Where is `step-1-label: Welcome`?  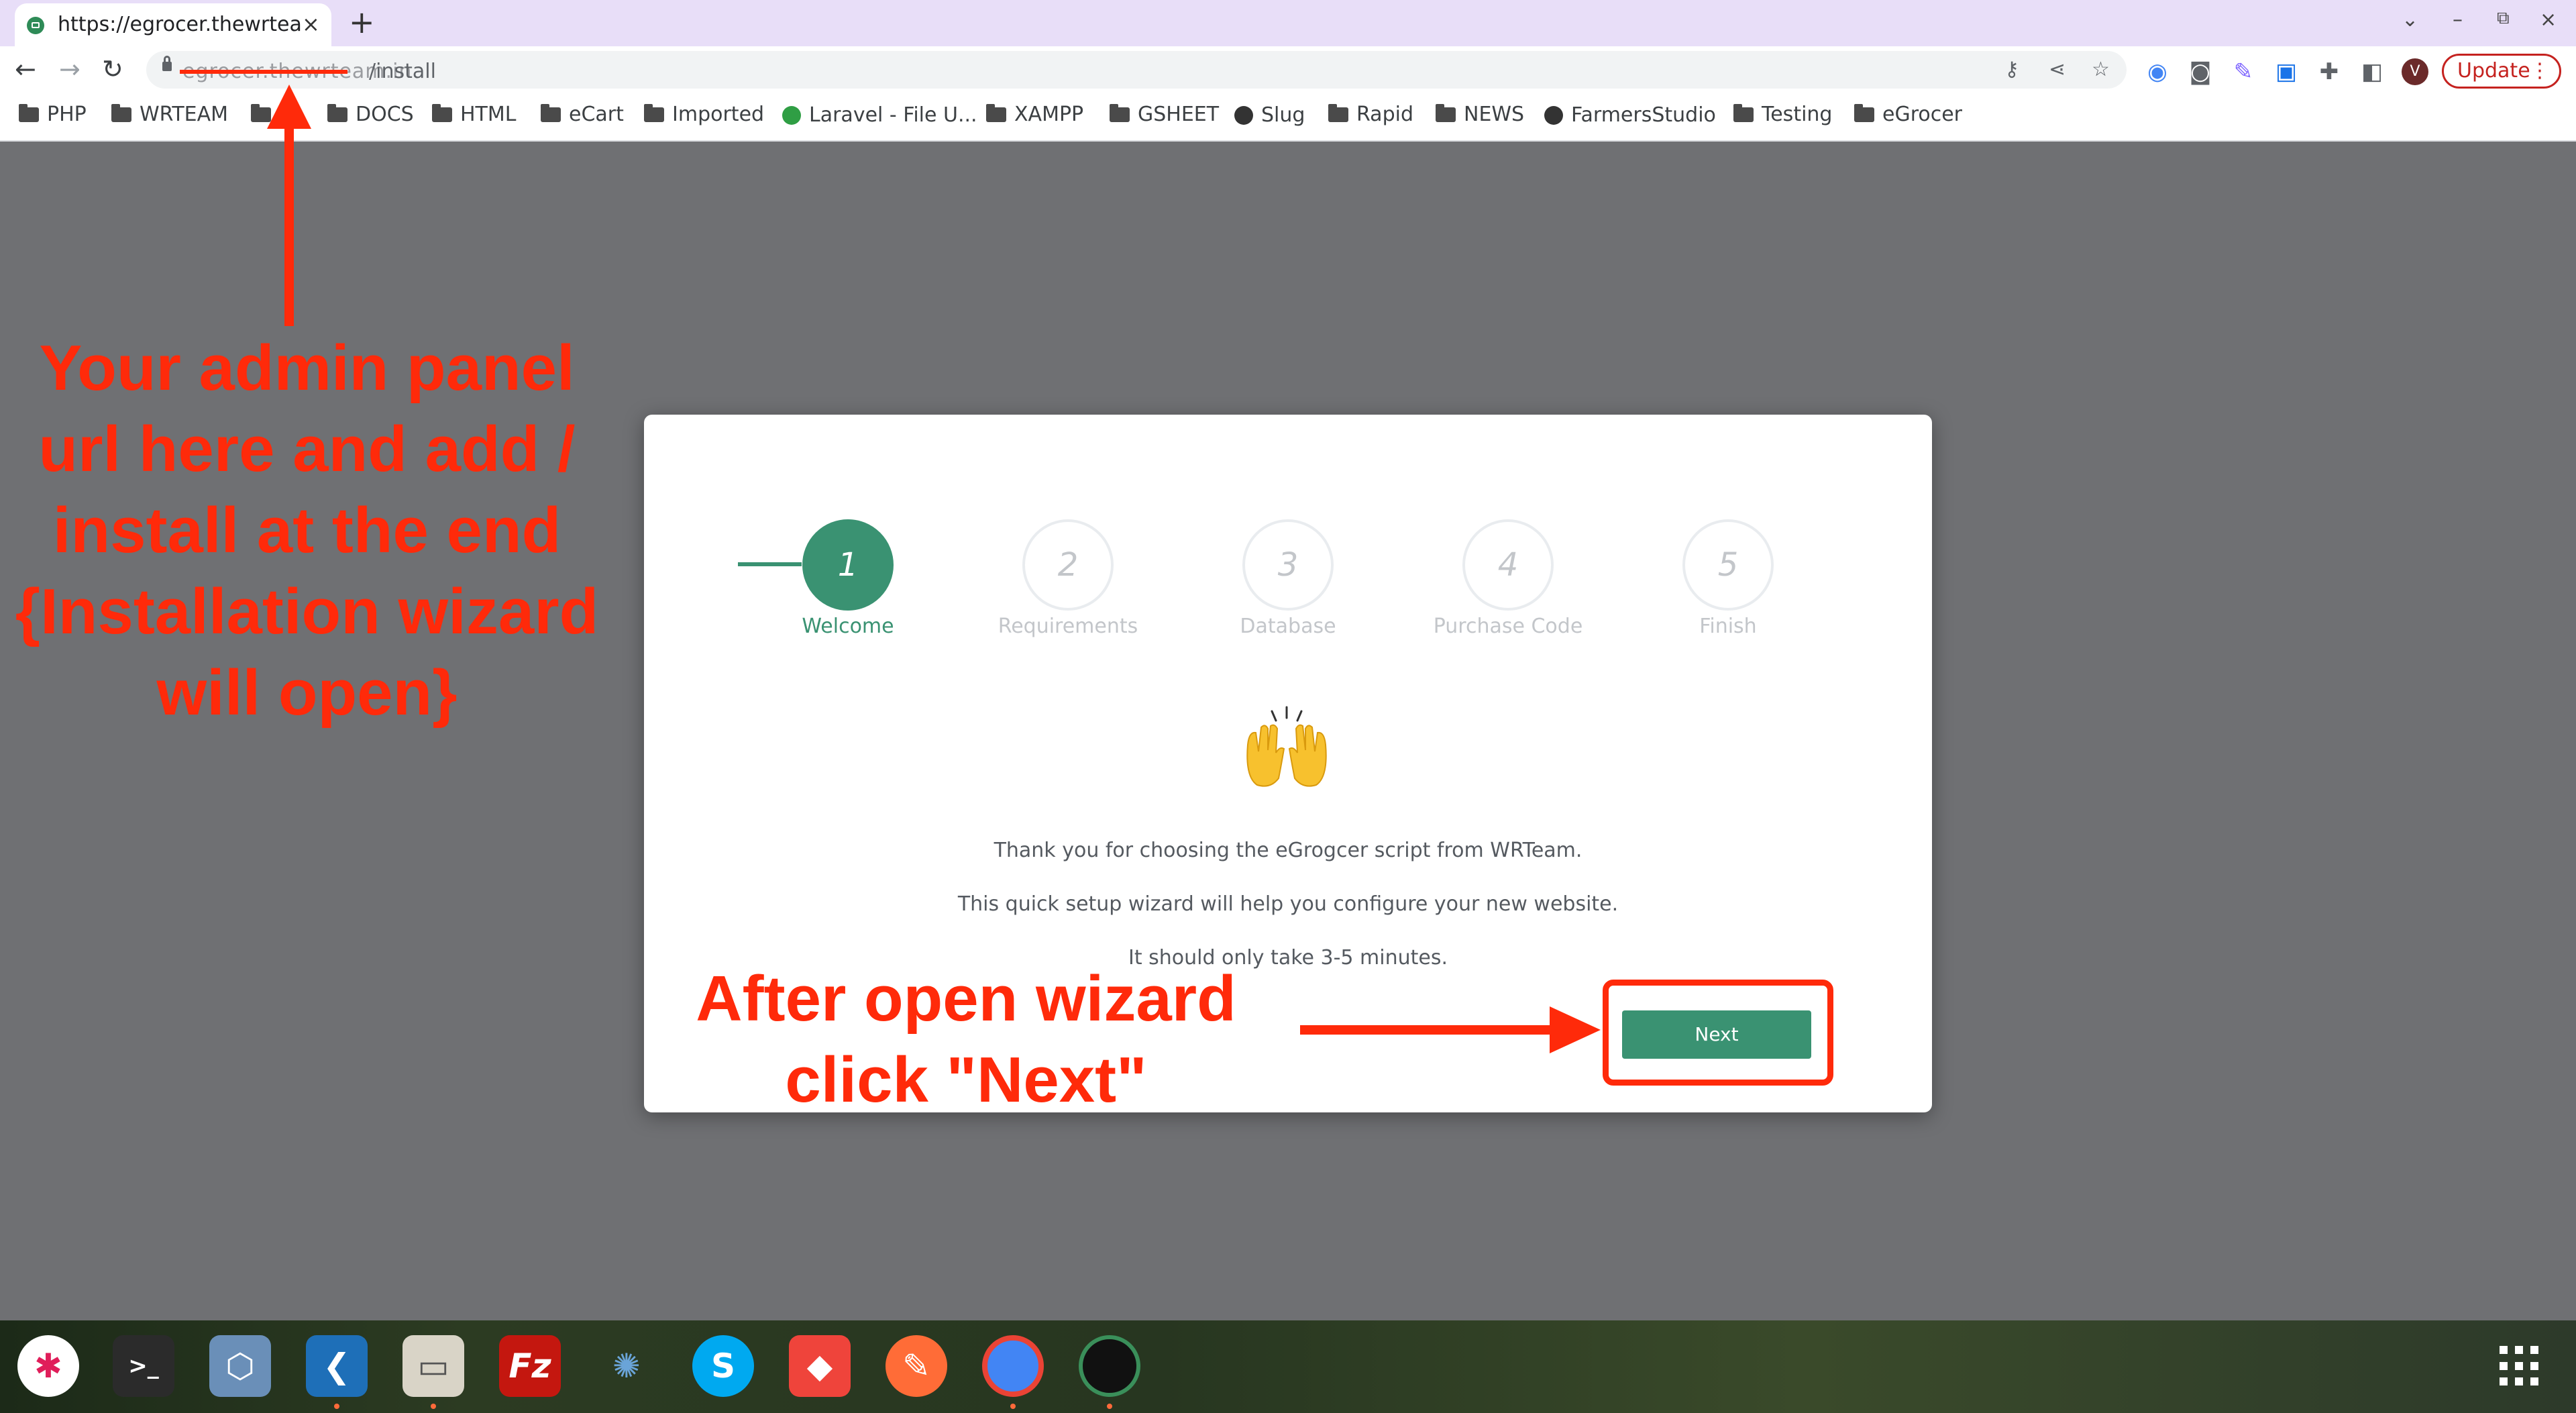 step-1-label: Welcome is located at coordinates (848, 626).